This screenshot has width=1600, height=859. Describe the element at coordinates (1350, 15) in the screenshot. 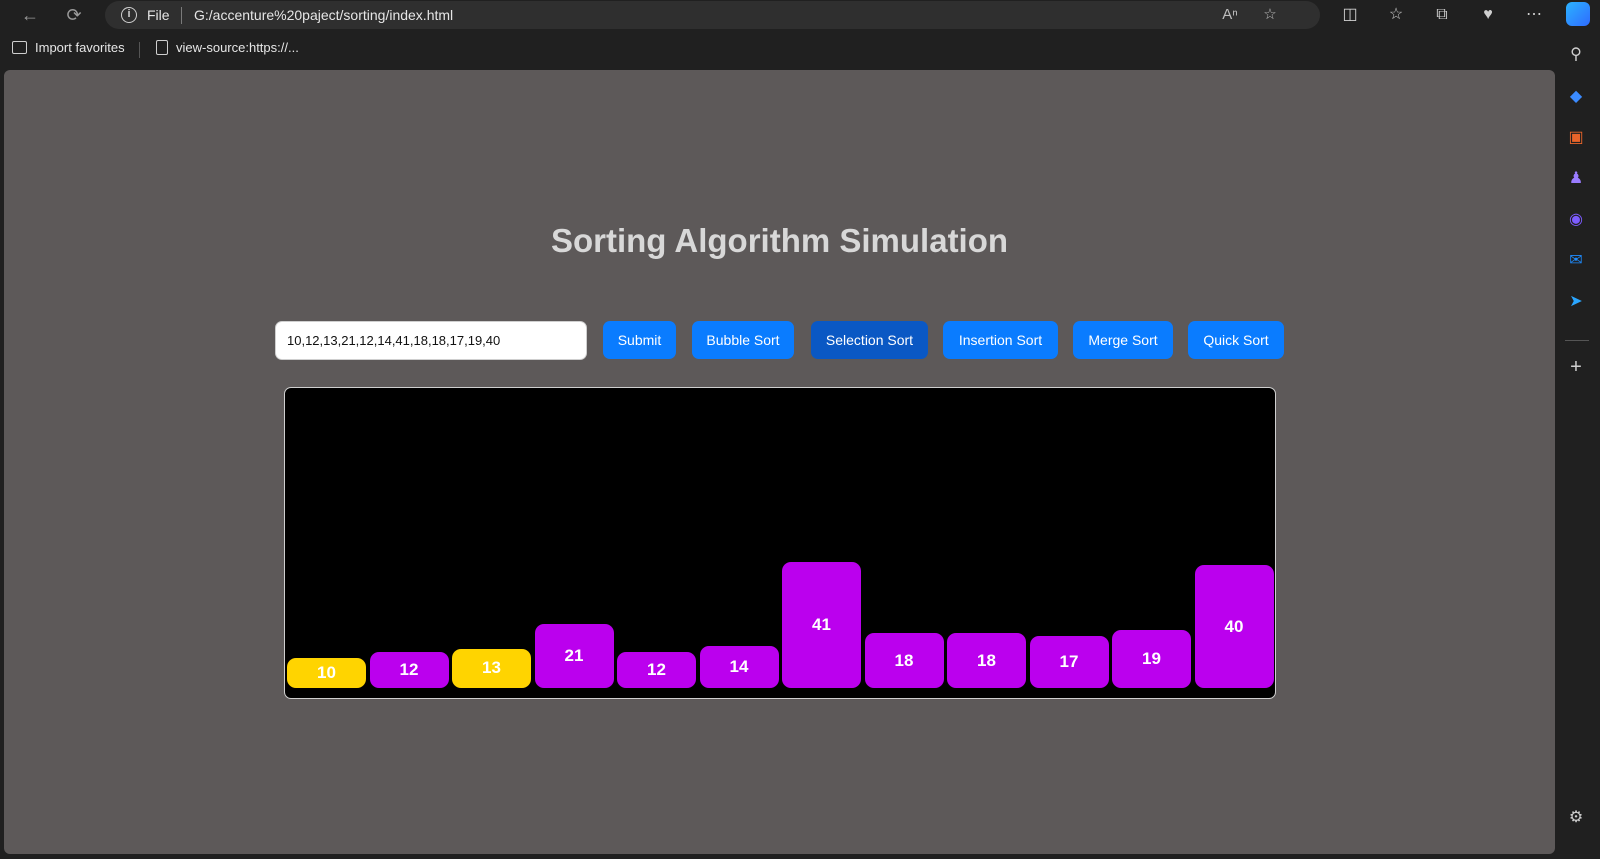

I see `split-screen-icon: ◫` at that location.